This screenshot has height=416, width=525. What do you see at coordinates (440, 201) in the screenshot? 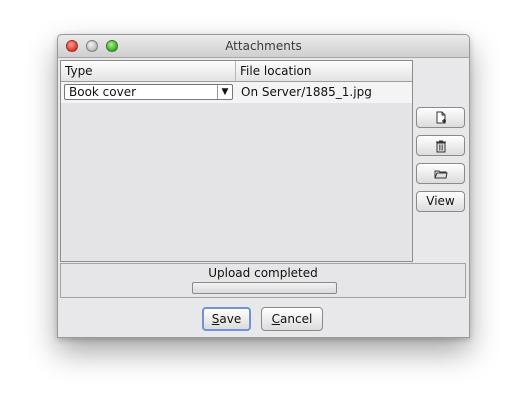
I see `view-button: View` at bounding box center [440, 201].